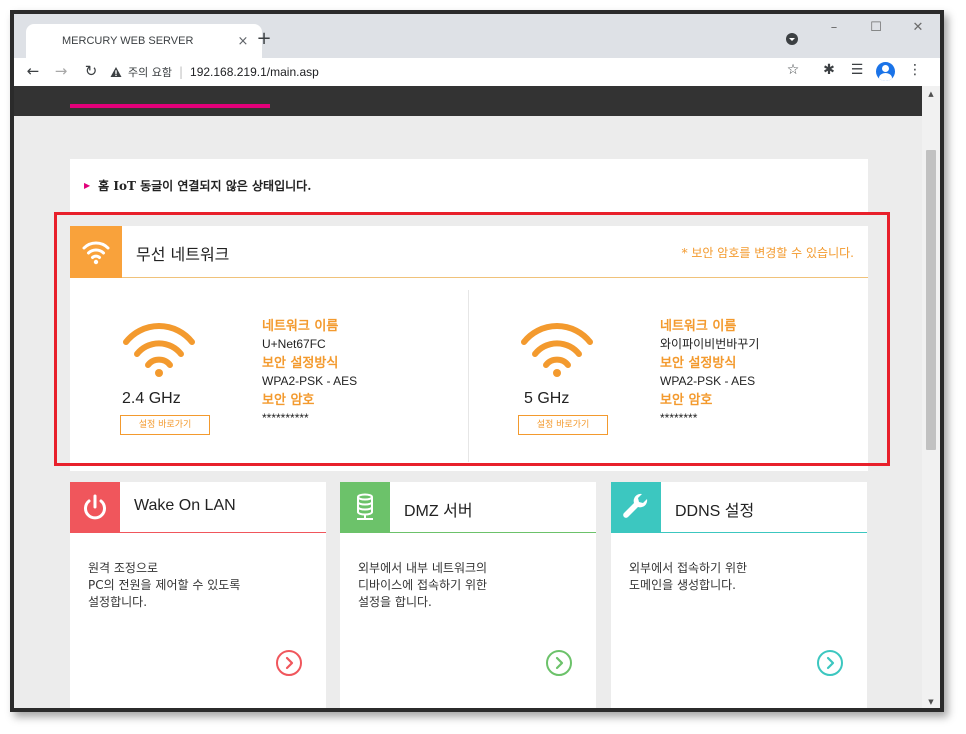 Image resolution: width=966 pixels, height=734 pixels. Describe the element at coordinates (116, 72) in the screenshot. I see `warning-triangle-icon` at that location.